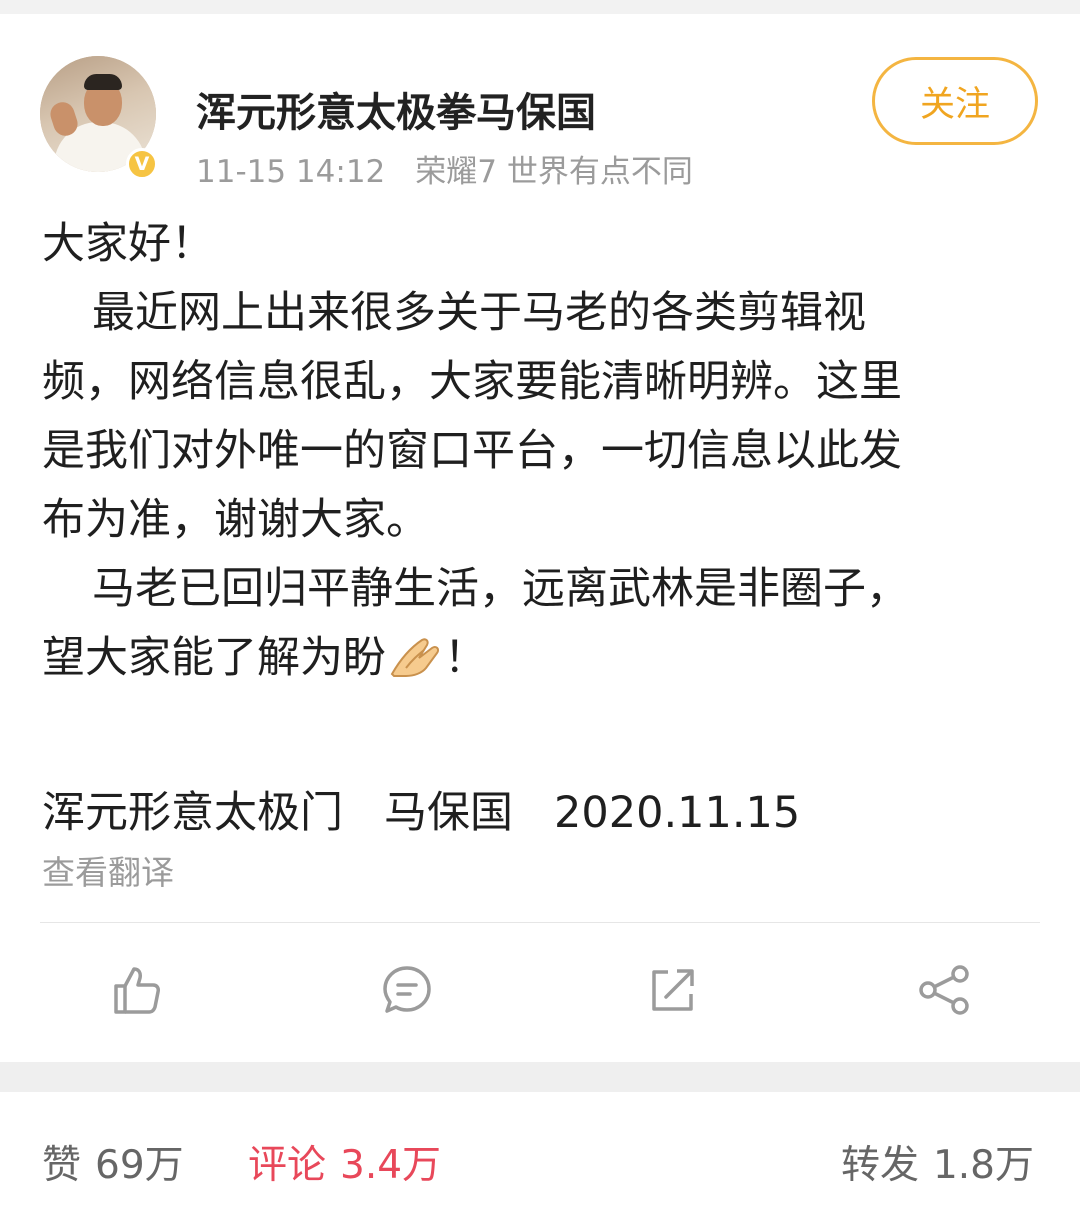 This screenshot has width=1080, height=1212. Describe the element at coordinates (540, 1152) in the screenshot. I see `post-stats-bar: 赞 69万 评论 3.4万 转发 1.8万` at that location.